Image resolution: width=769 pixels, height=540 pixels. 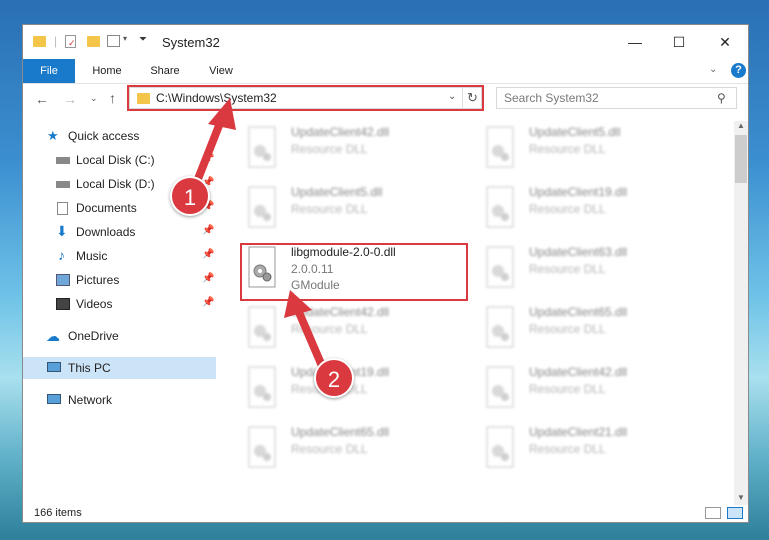 I want to click on callout-2: 2, so click(x=334, y=378).